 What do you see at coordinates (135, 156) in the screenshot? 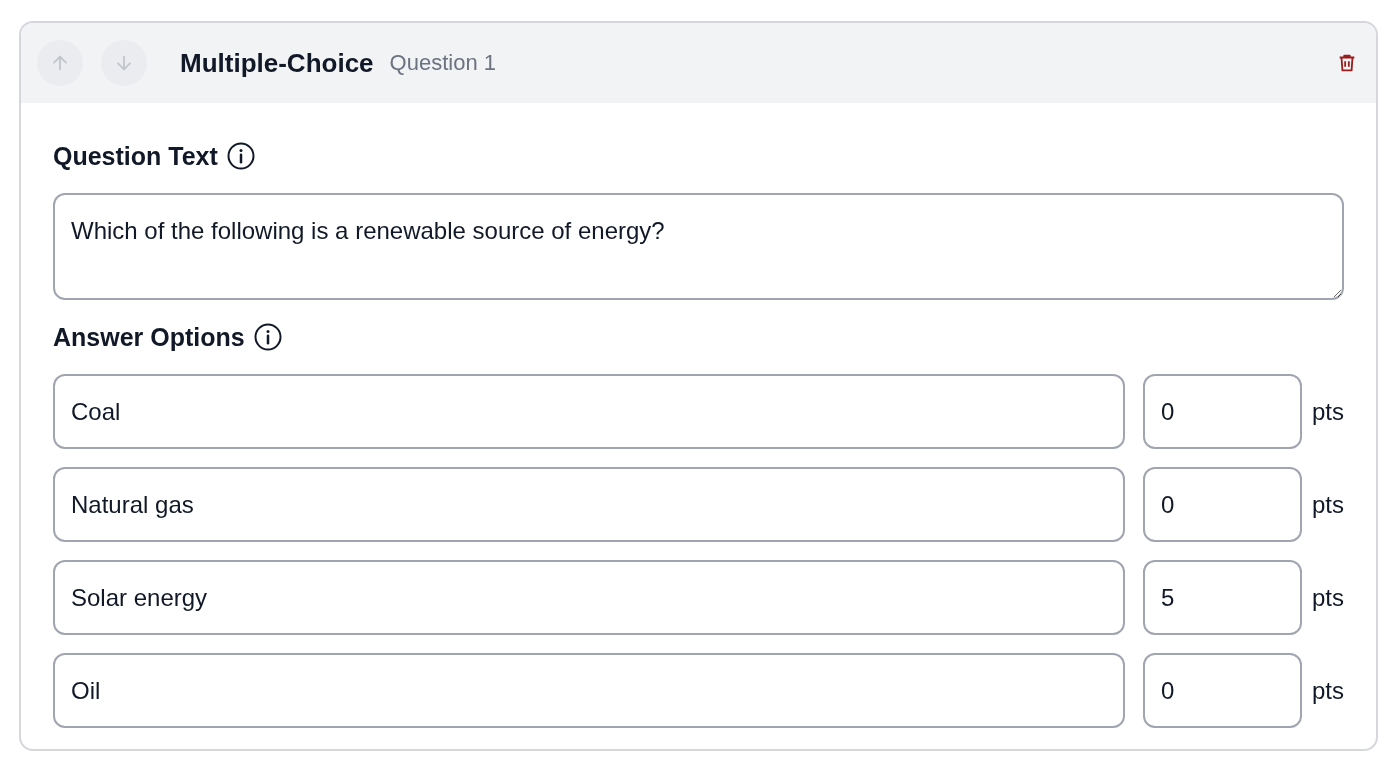
I see `section-label: Question Text` at bounding box center [135, 156].